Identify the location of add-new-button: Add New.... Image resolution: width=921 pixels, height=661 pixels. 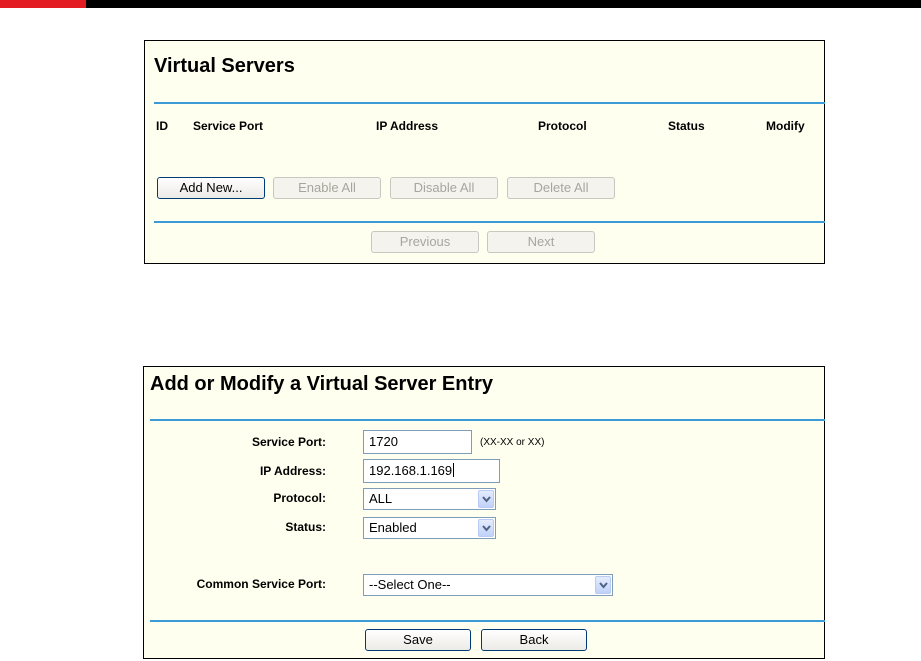
(211, 188).